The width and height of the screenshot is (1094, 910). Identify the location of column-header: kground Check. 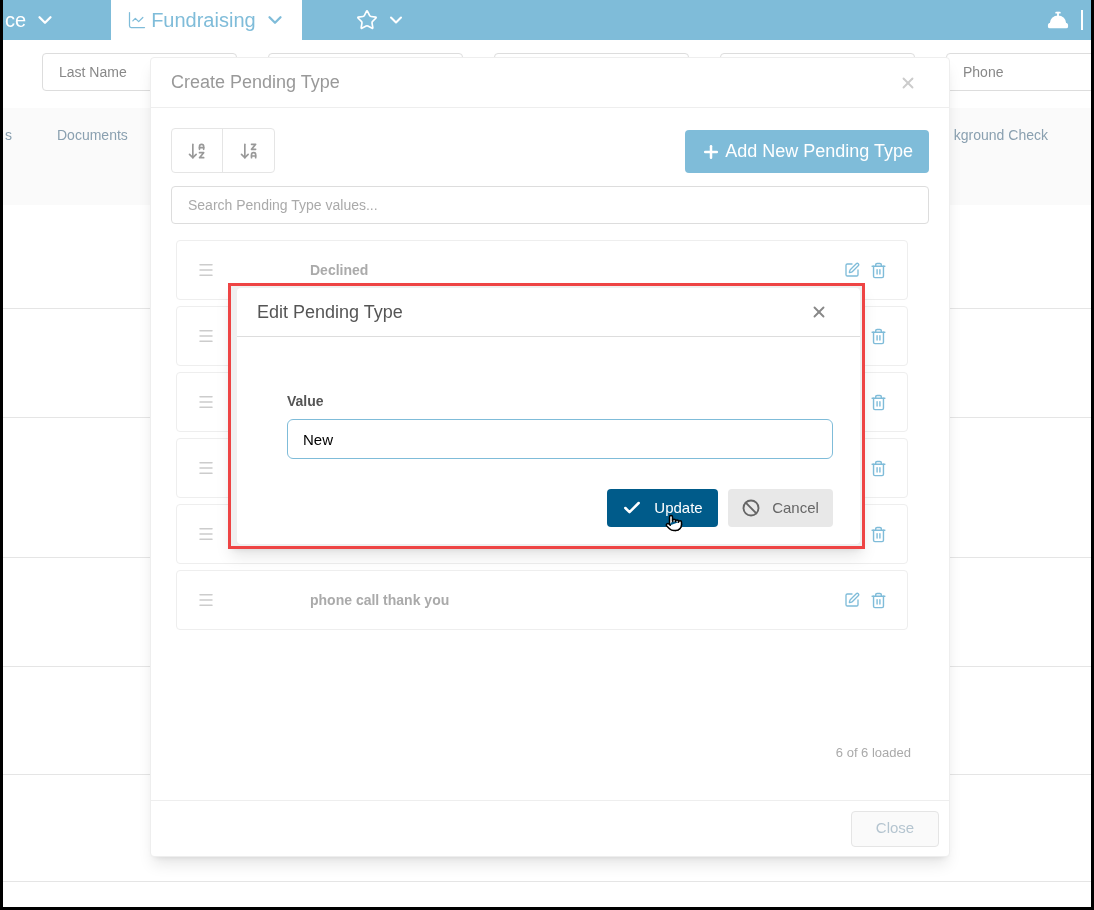
(1000, 135).